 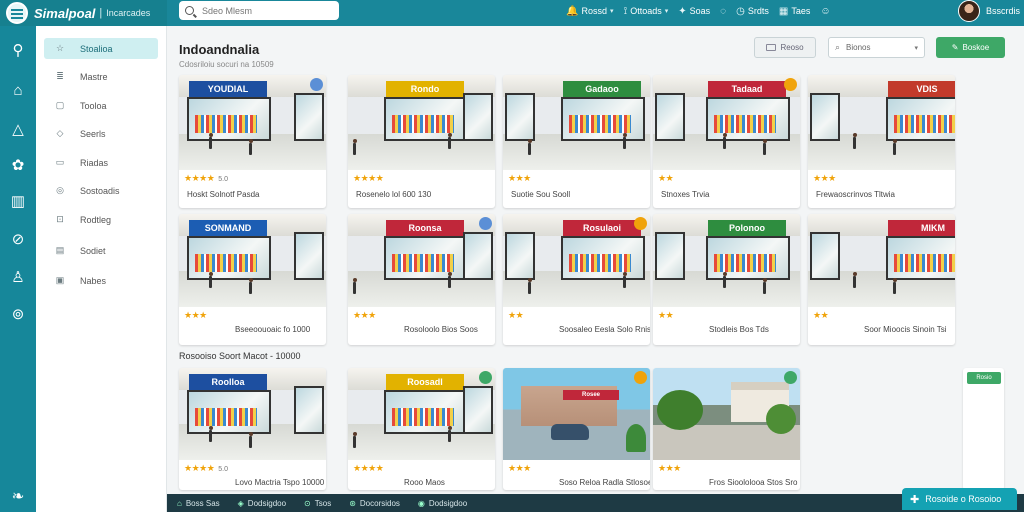 I want to click on store-sign: Rondo, so click(x=425, y=89).